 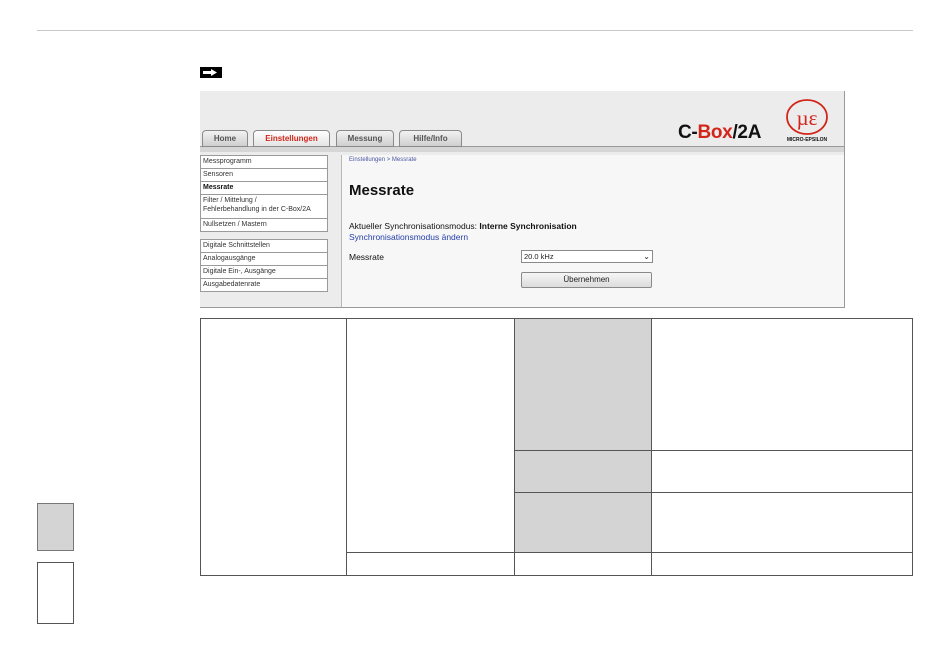 I want to click on sidebar-item-digitale-schnittstellen: Digitale Schnittstellen, so click(x=264, y=246).